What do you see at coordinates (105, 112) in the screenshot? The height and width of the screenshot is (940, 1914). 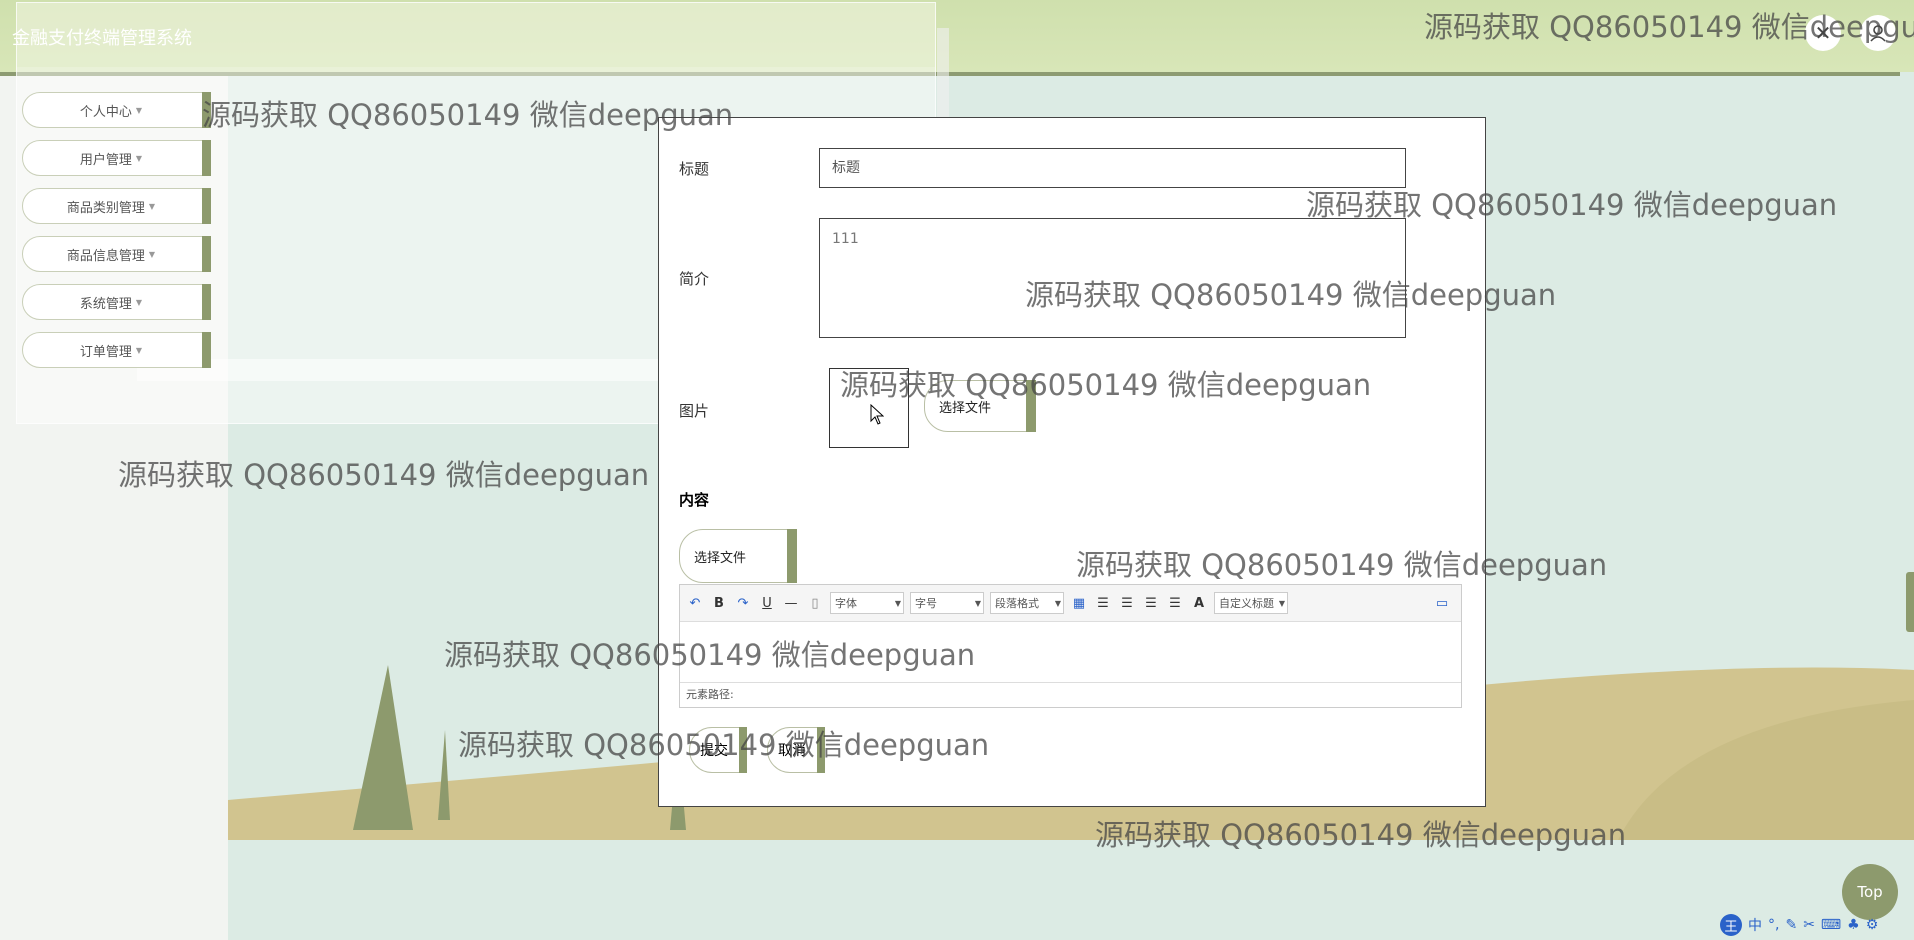 I see `sidebar-item-label: 个人中心` at bounding box center [105, 112].